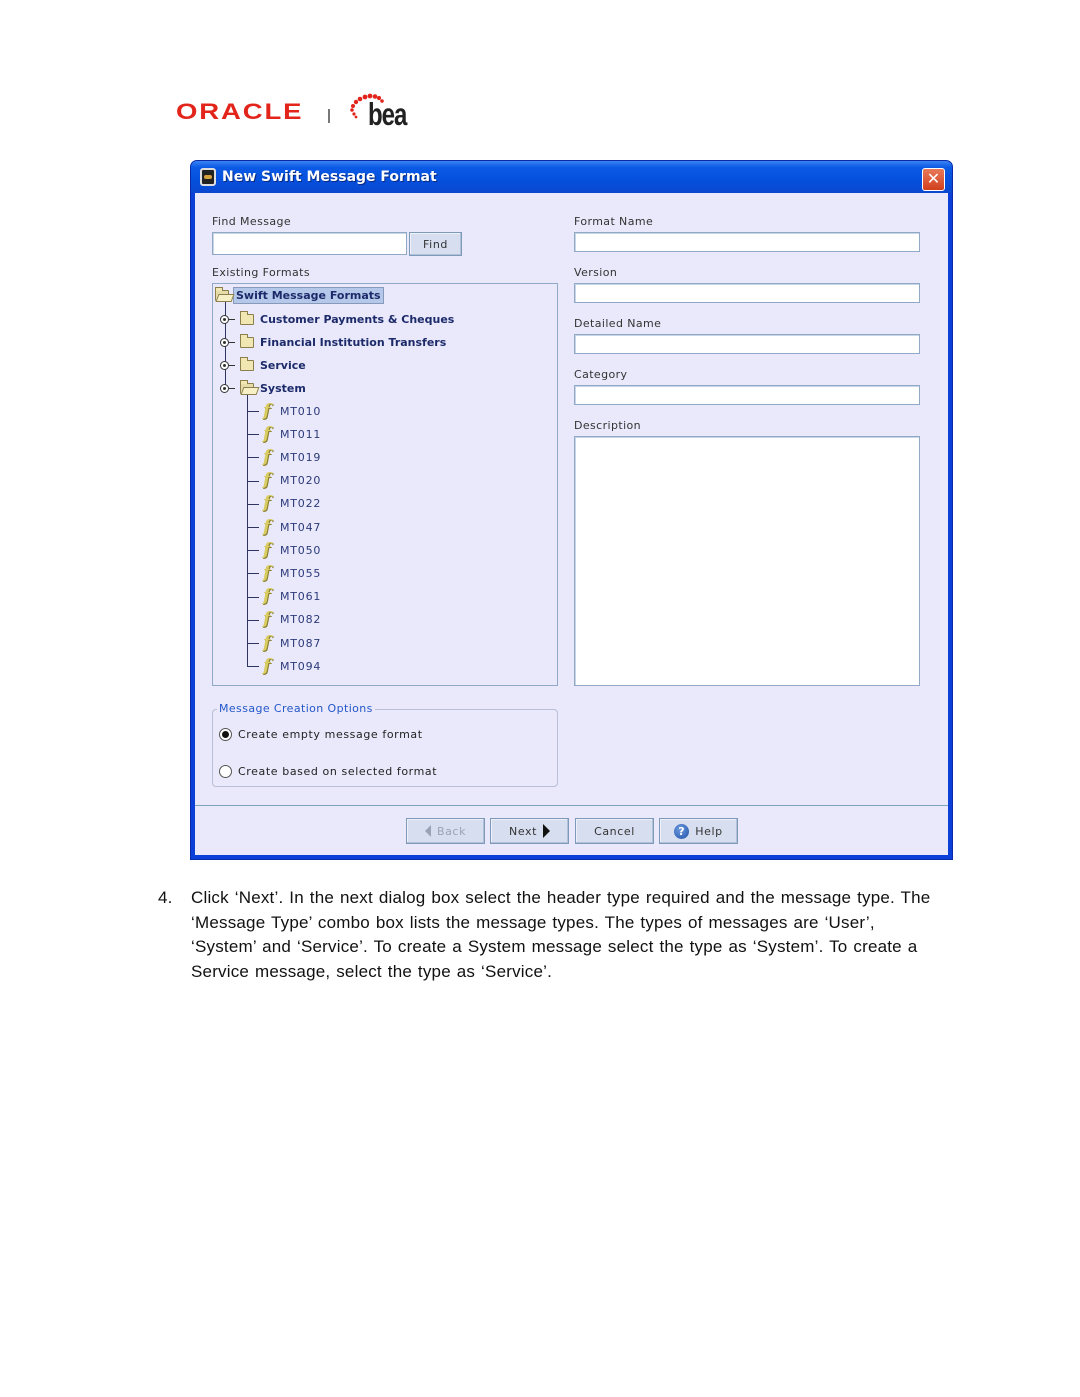  What do you see at coordinates (523, 831) in the screenshot?
I see `next-button-label: Next` at bounding box center [523, 831].